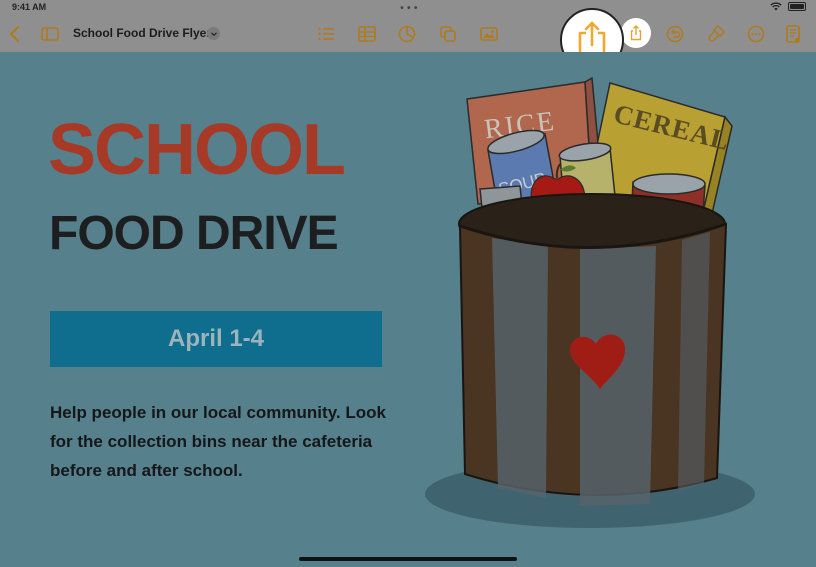 Image resolution: width=816 pixels, height=567 pixels. I want to click on date-text: April 1-4, so click(216, 338).